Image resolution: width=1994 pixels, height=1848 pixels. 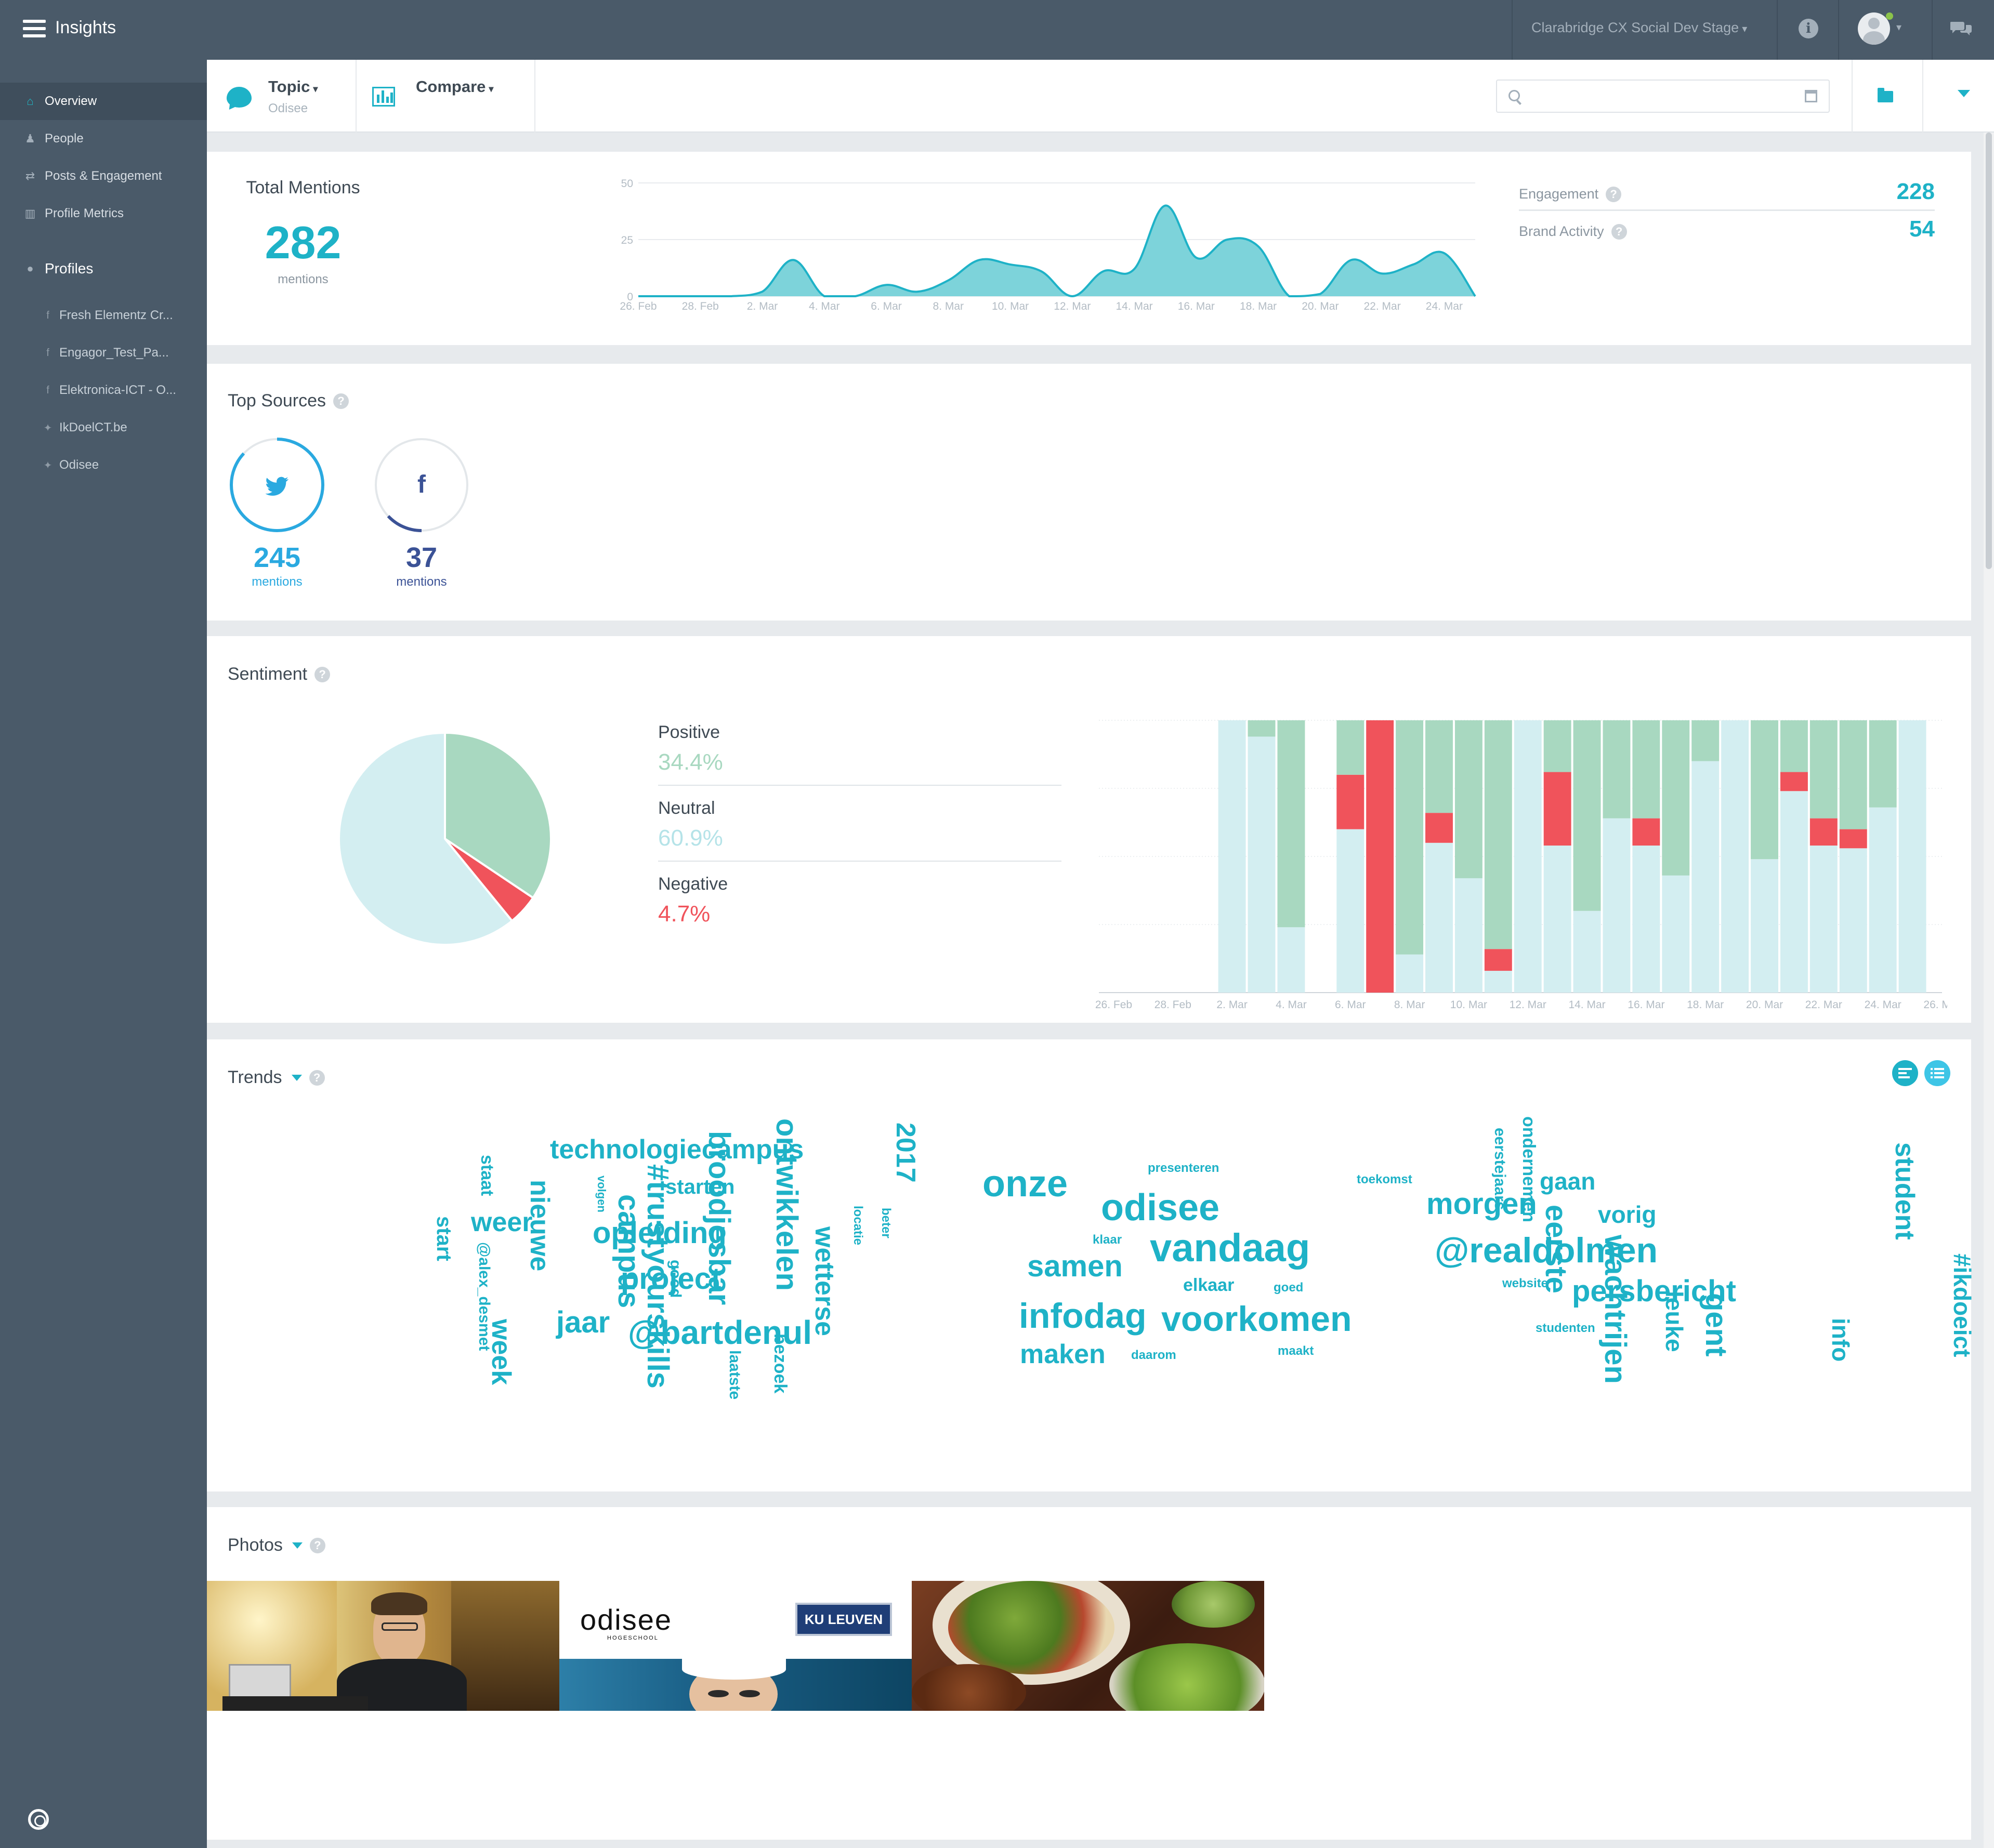 I want to click on trend-word: 2017, so click(x=905, y=1153).